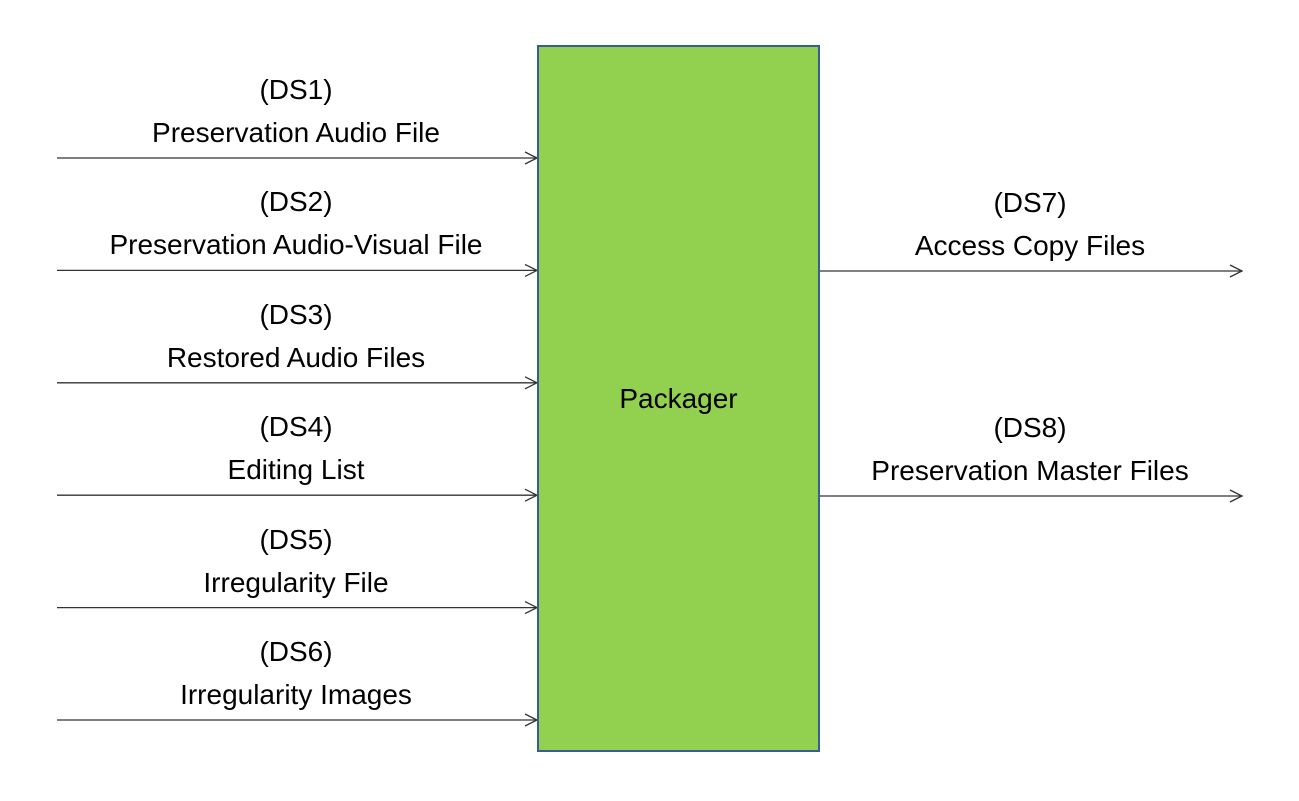 This screenshot has height=801, width=1299. What do you see at coordinates (296, 314) in the screenshot?
I see `input-id: (DS3)` at bounding box center [296, 314].